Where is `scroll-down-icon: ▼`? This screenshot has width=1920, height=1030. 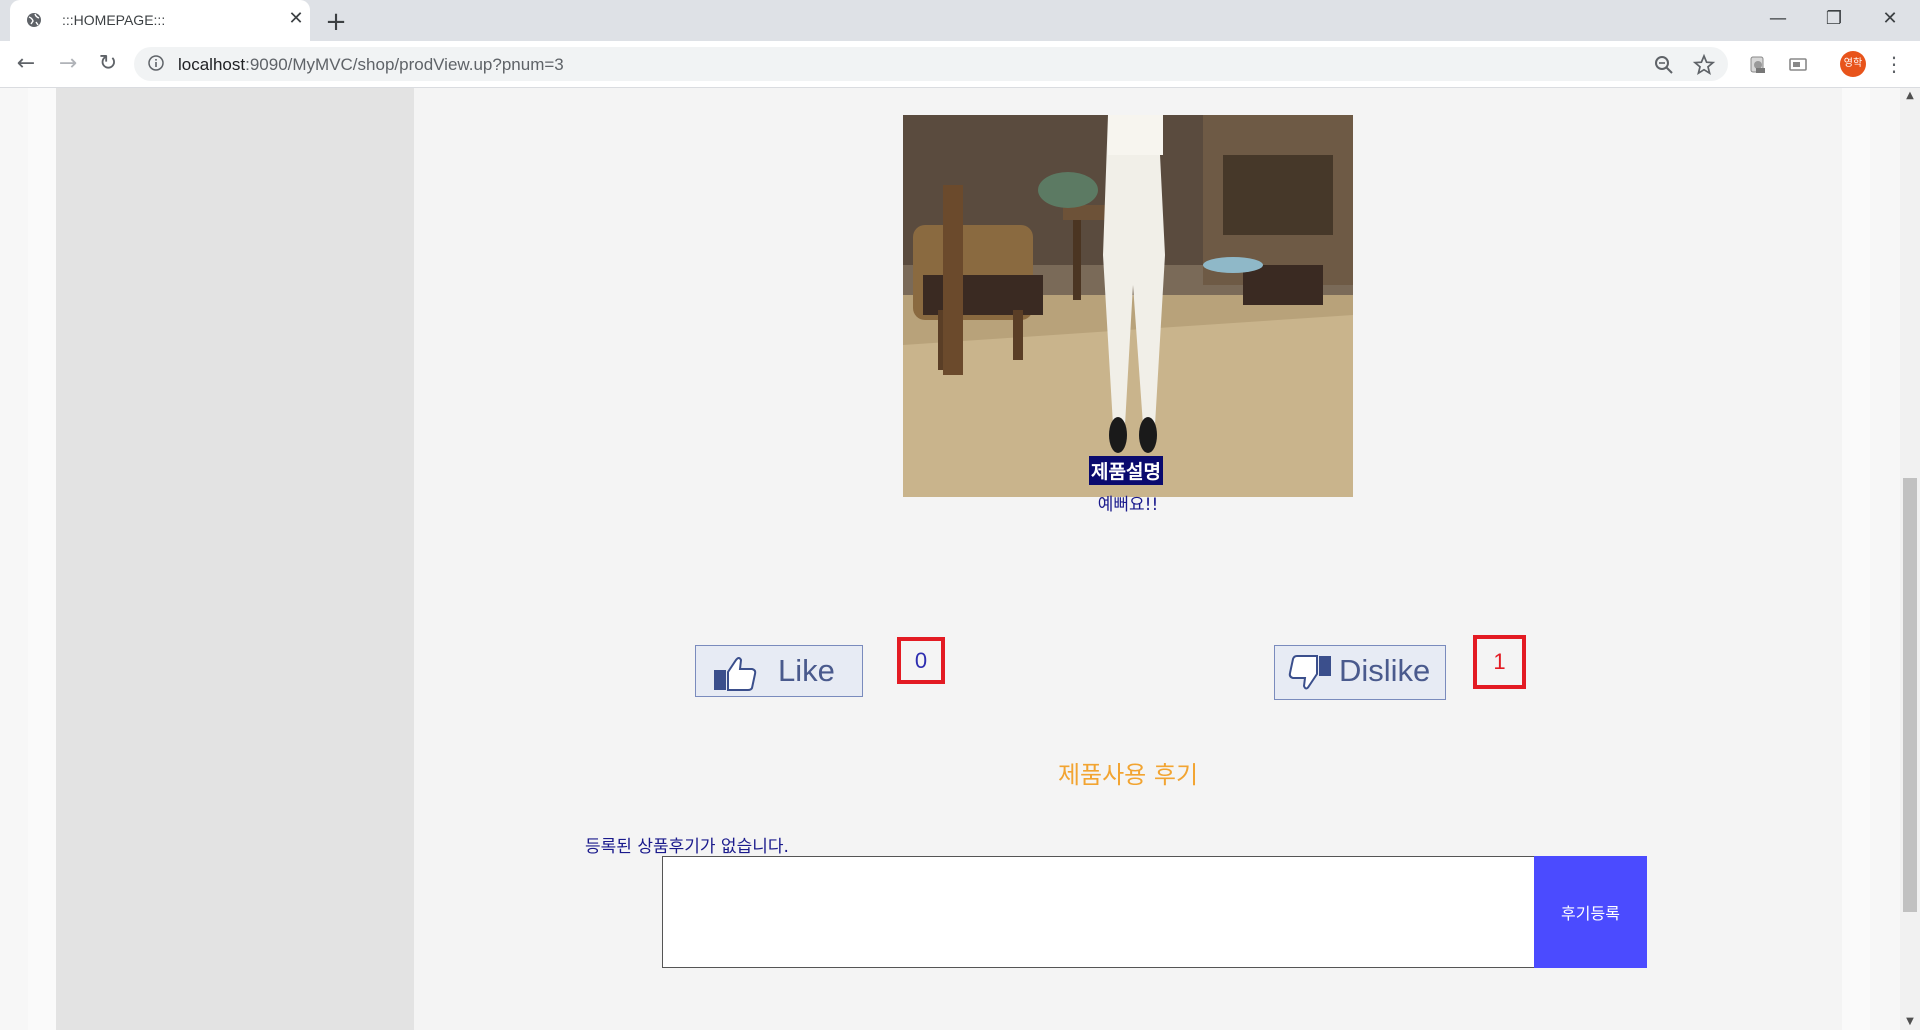 scroll-down-icon: ▼ is located at coordinates (1910, 1022).